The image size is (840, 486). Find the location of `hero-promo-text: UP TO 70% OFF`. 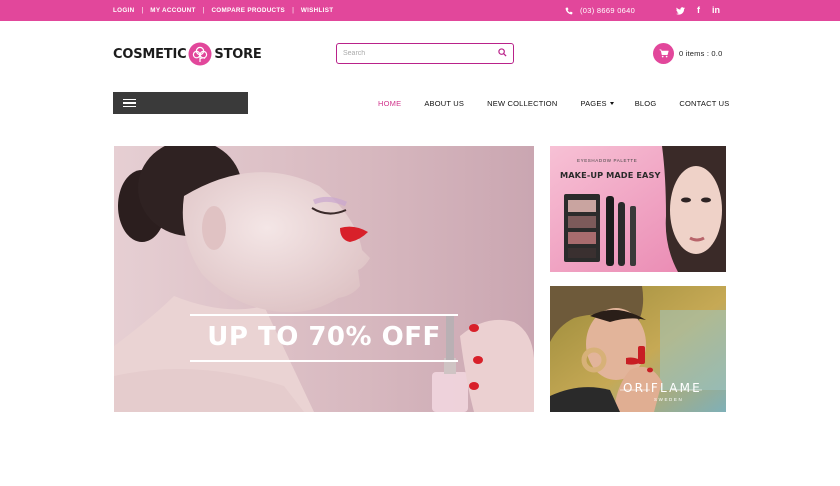

hero-promo-text: UP TO 70% OFF is located at coordinates (324, 337).